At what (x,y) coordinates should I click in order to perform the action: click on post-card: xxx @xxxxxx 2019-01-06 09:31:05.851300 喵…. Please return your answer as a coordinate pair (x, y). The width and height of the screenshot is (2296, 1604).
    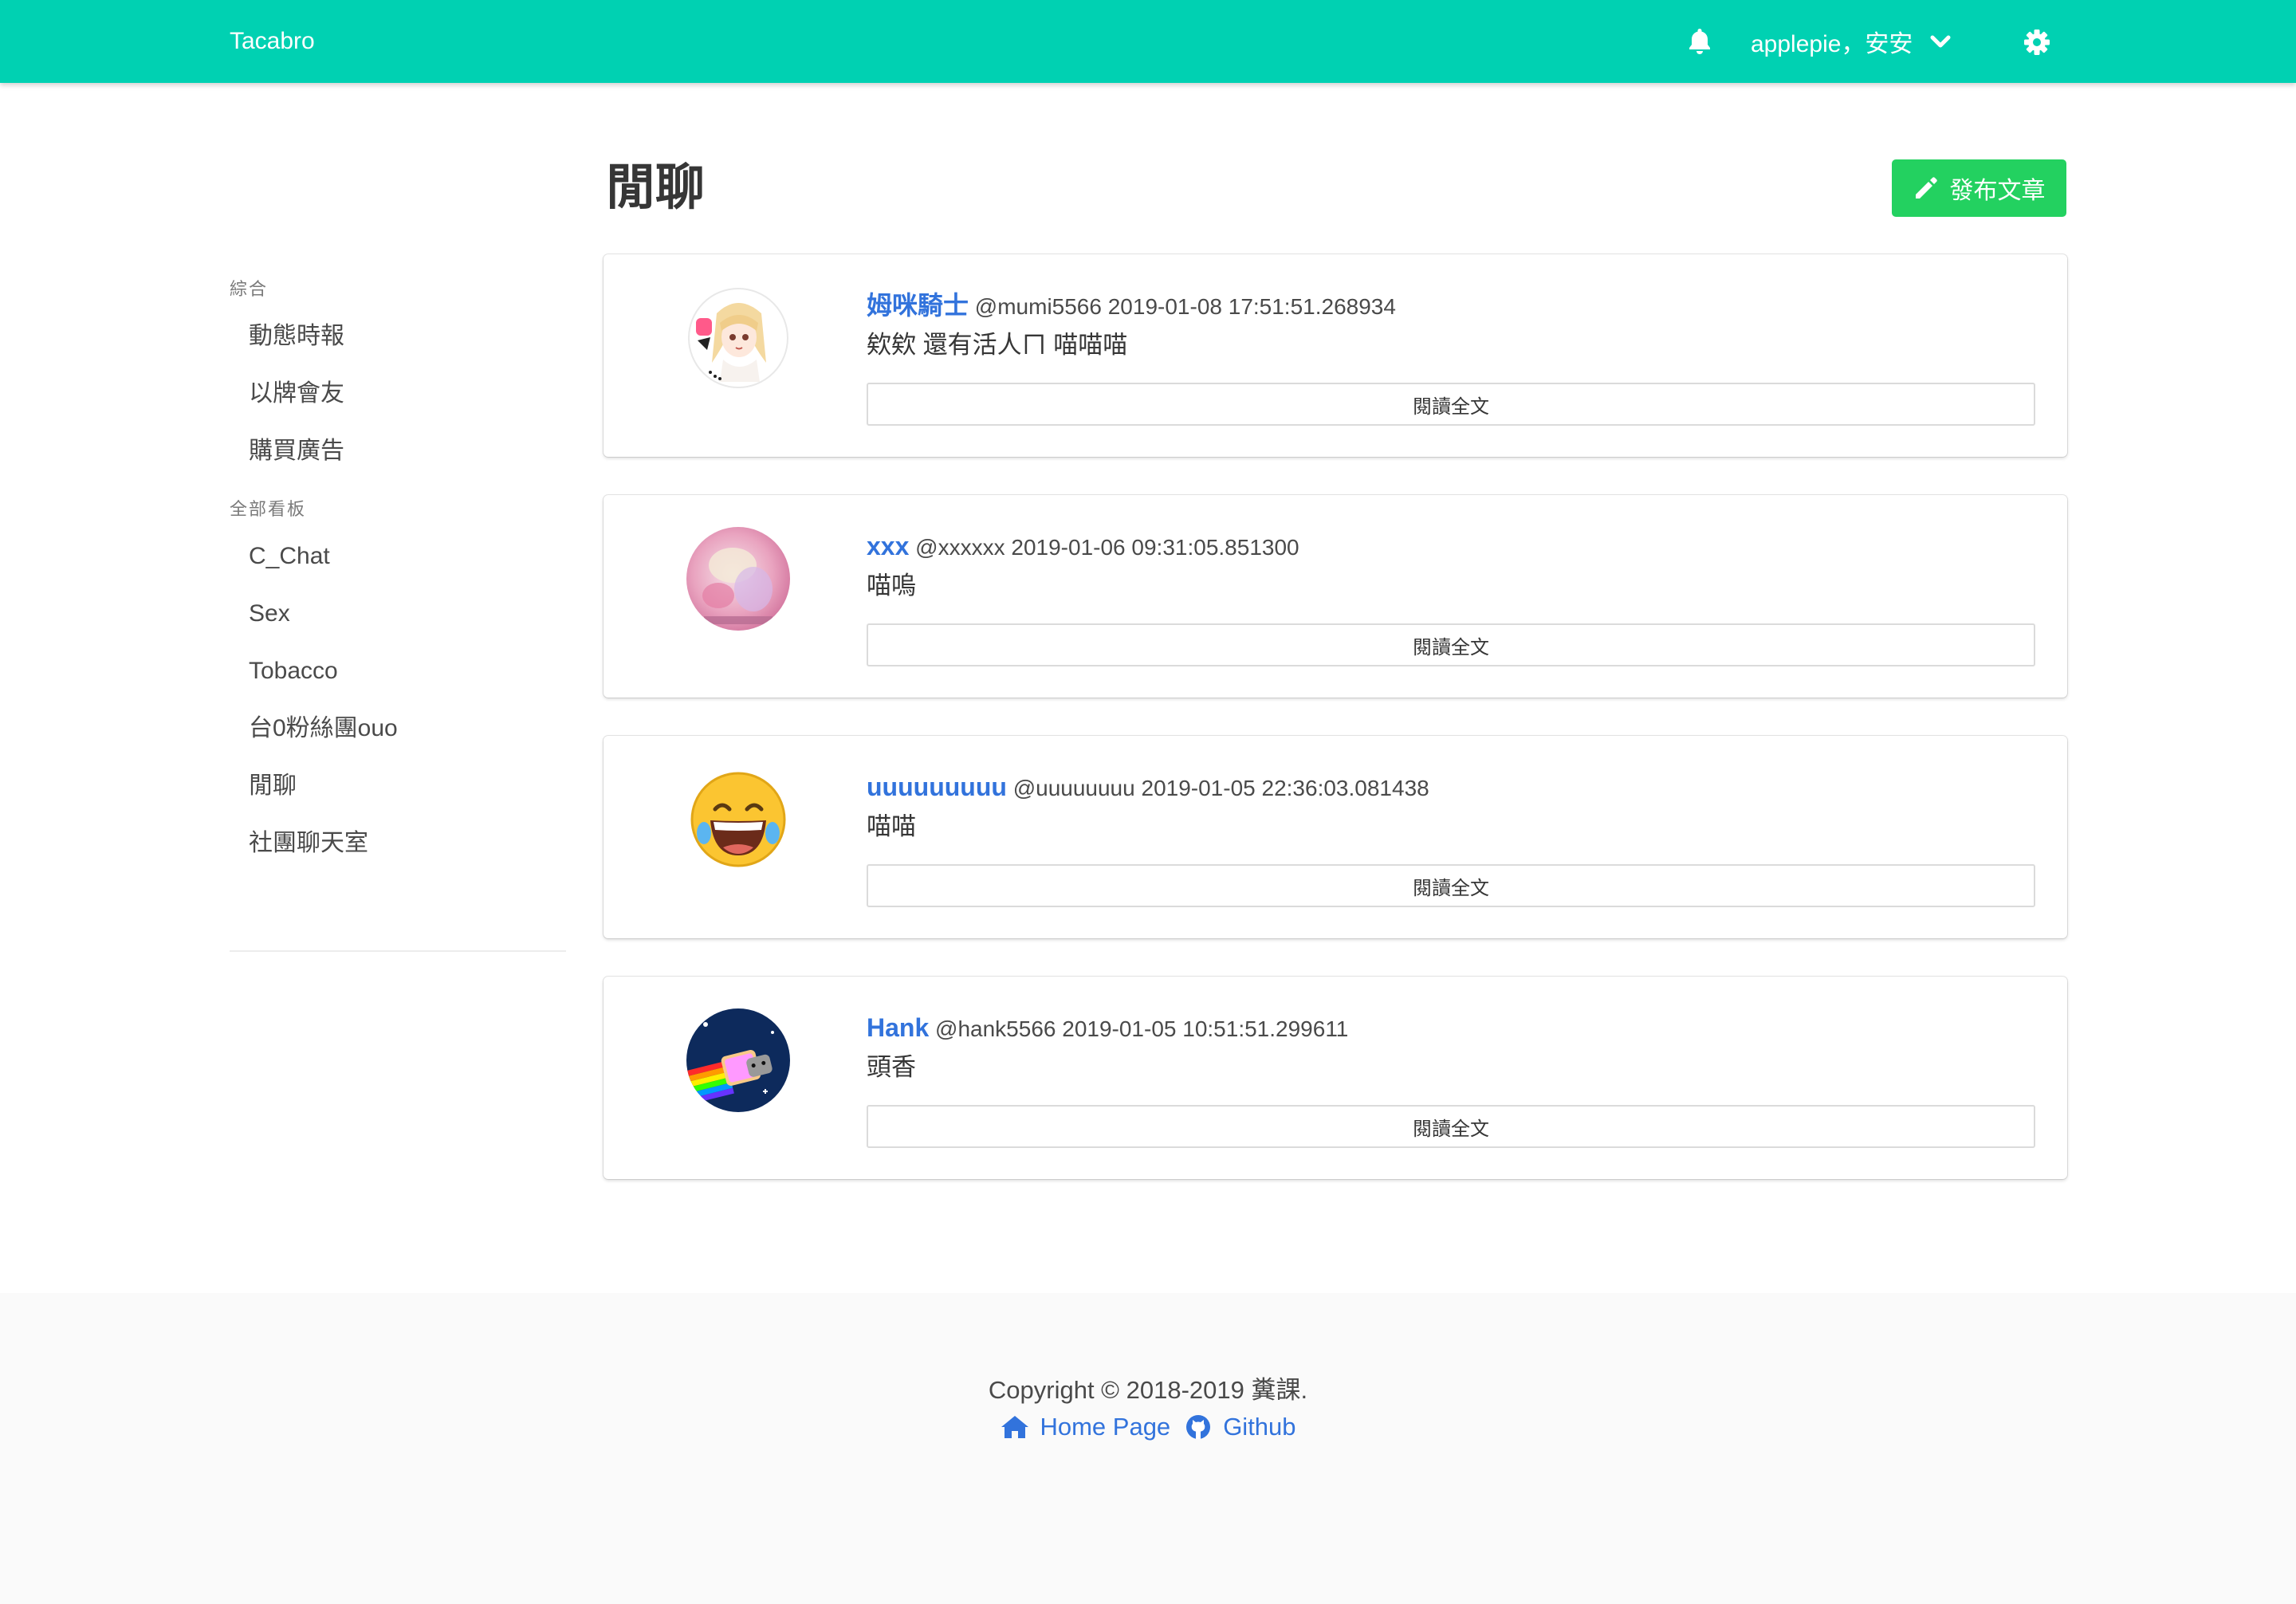
    Looking at the image, I should click on (1335, 596).